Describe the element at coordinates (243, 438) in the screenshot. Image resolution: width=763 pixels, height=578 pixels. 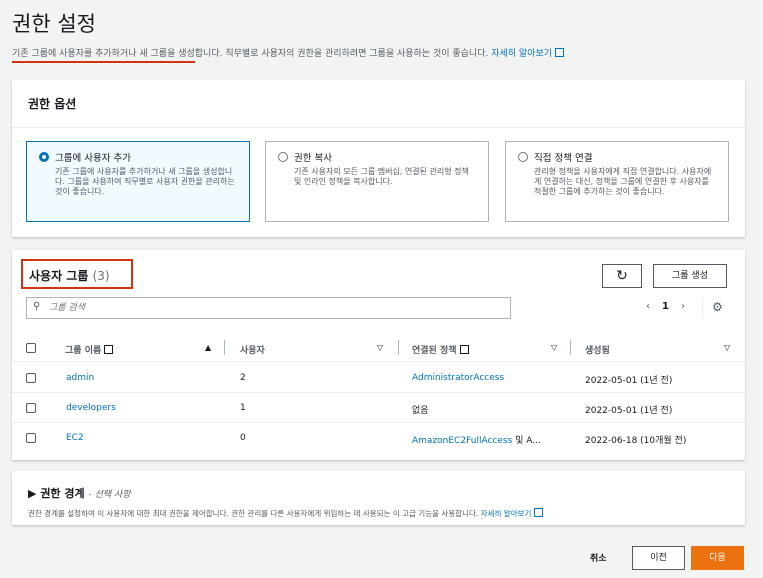
I see `user-count: 0` at that location.